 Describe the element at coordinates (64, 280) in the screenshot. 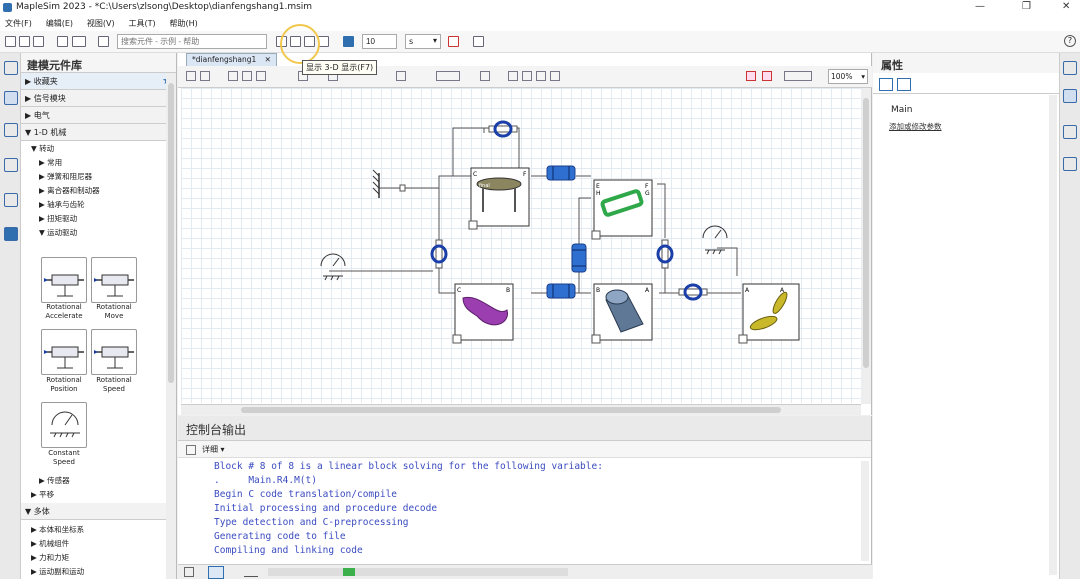

I see `rotational-accelerate-component` at that location.